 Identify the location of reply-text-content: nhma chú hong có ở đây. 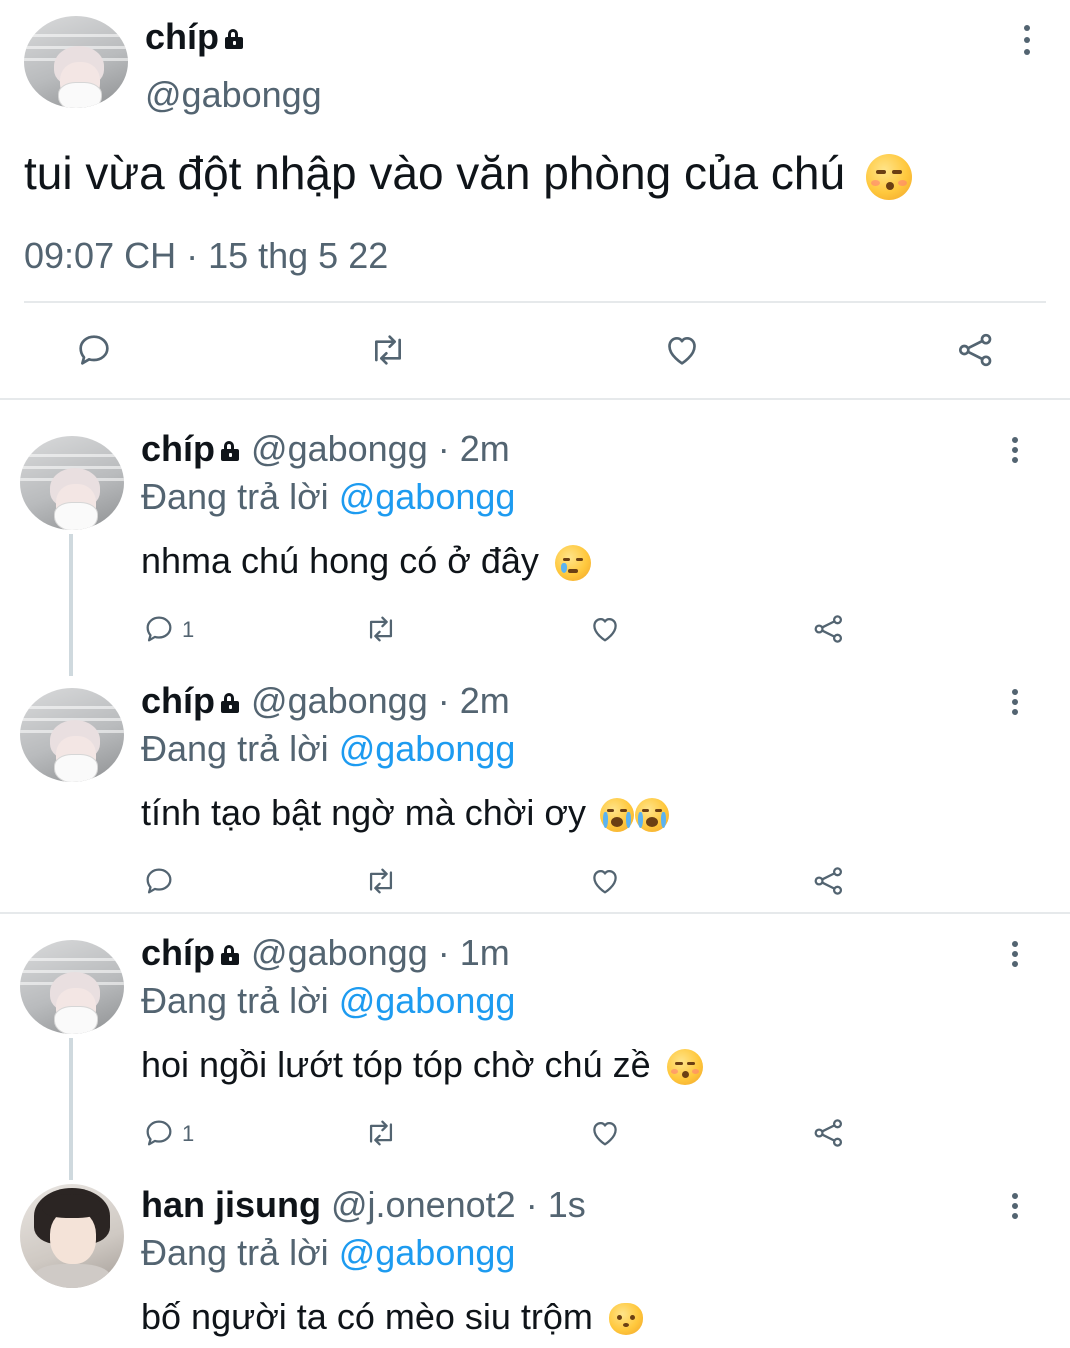
(340, 560).